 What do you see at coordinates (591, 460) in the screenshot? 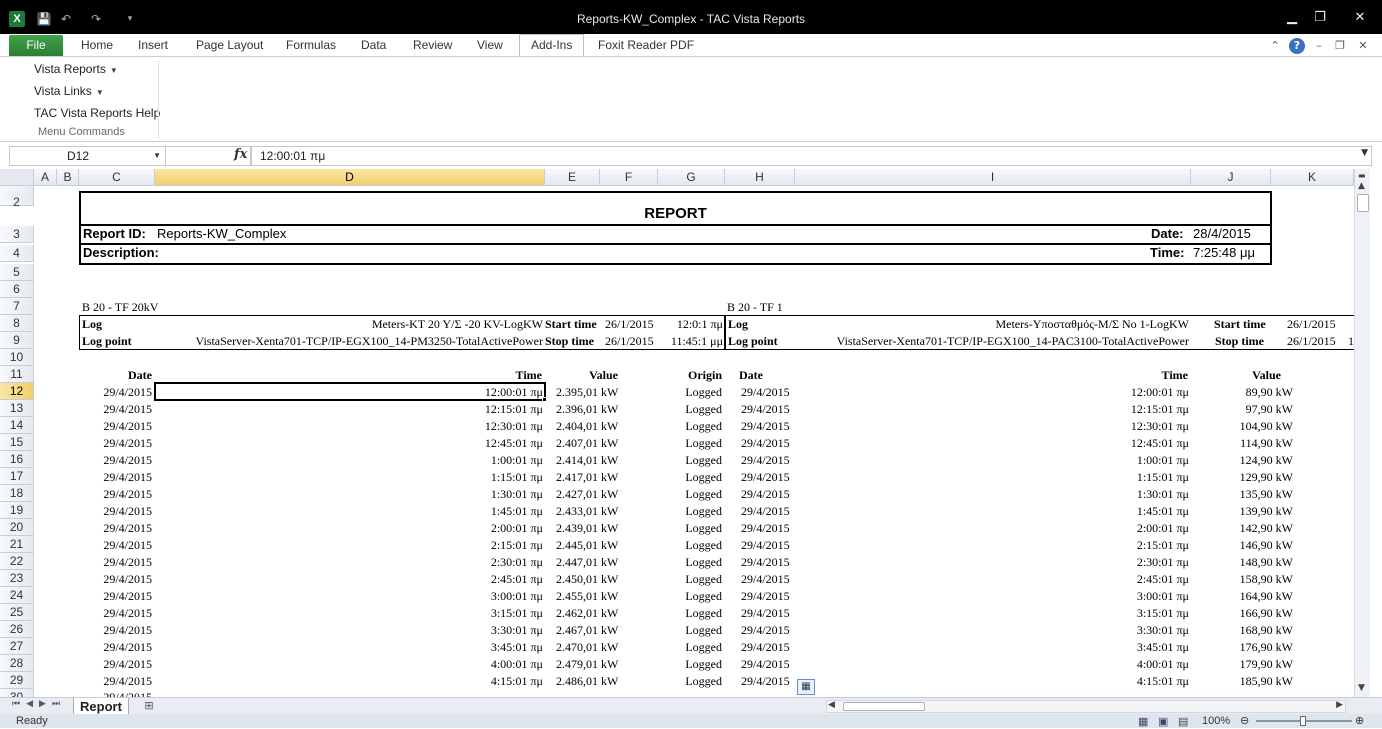
I see `data-cell-value: 2.414,01 kW` at bounding box center [591, 460].